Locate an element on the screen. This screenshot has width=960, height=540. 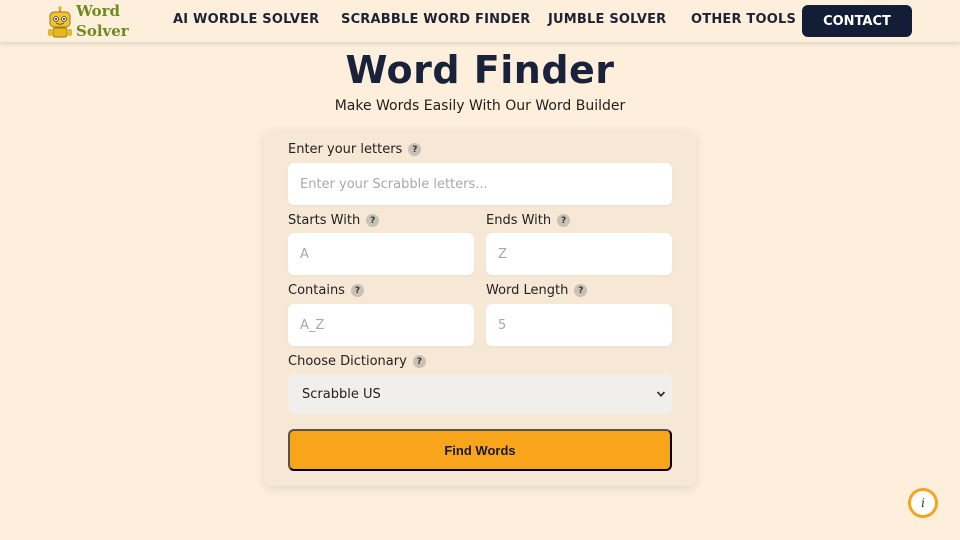
find-words-button: Find Words is located at coordinates (480, 450).